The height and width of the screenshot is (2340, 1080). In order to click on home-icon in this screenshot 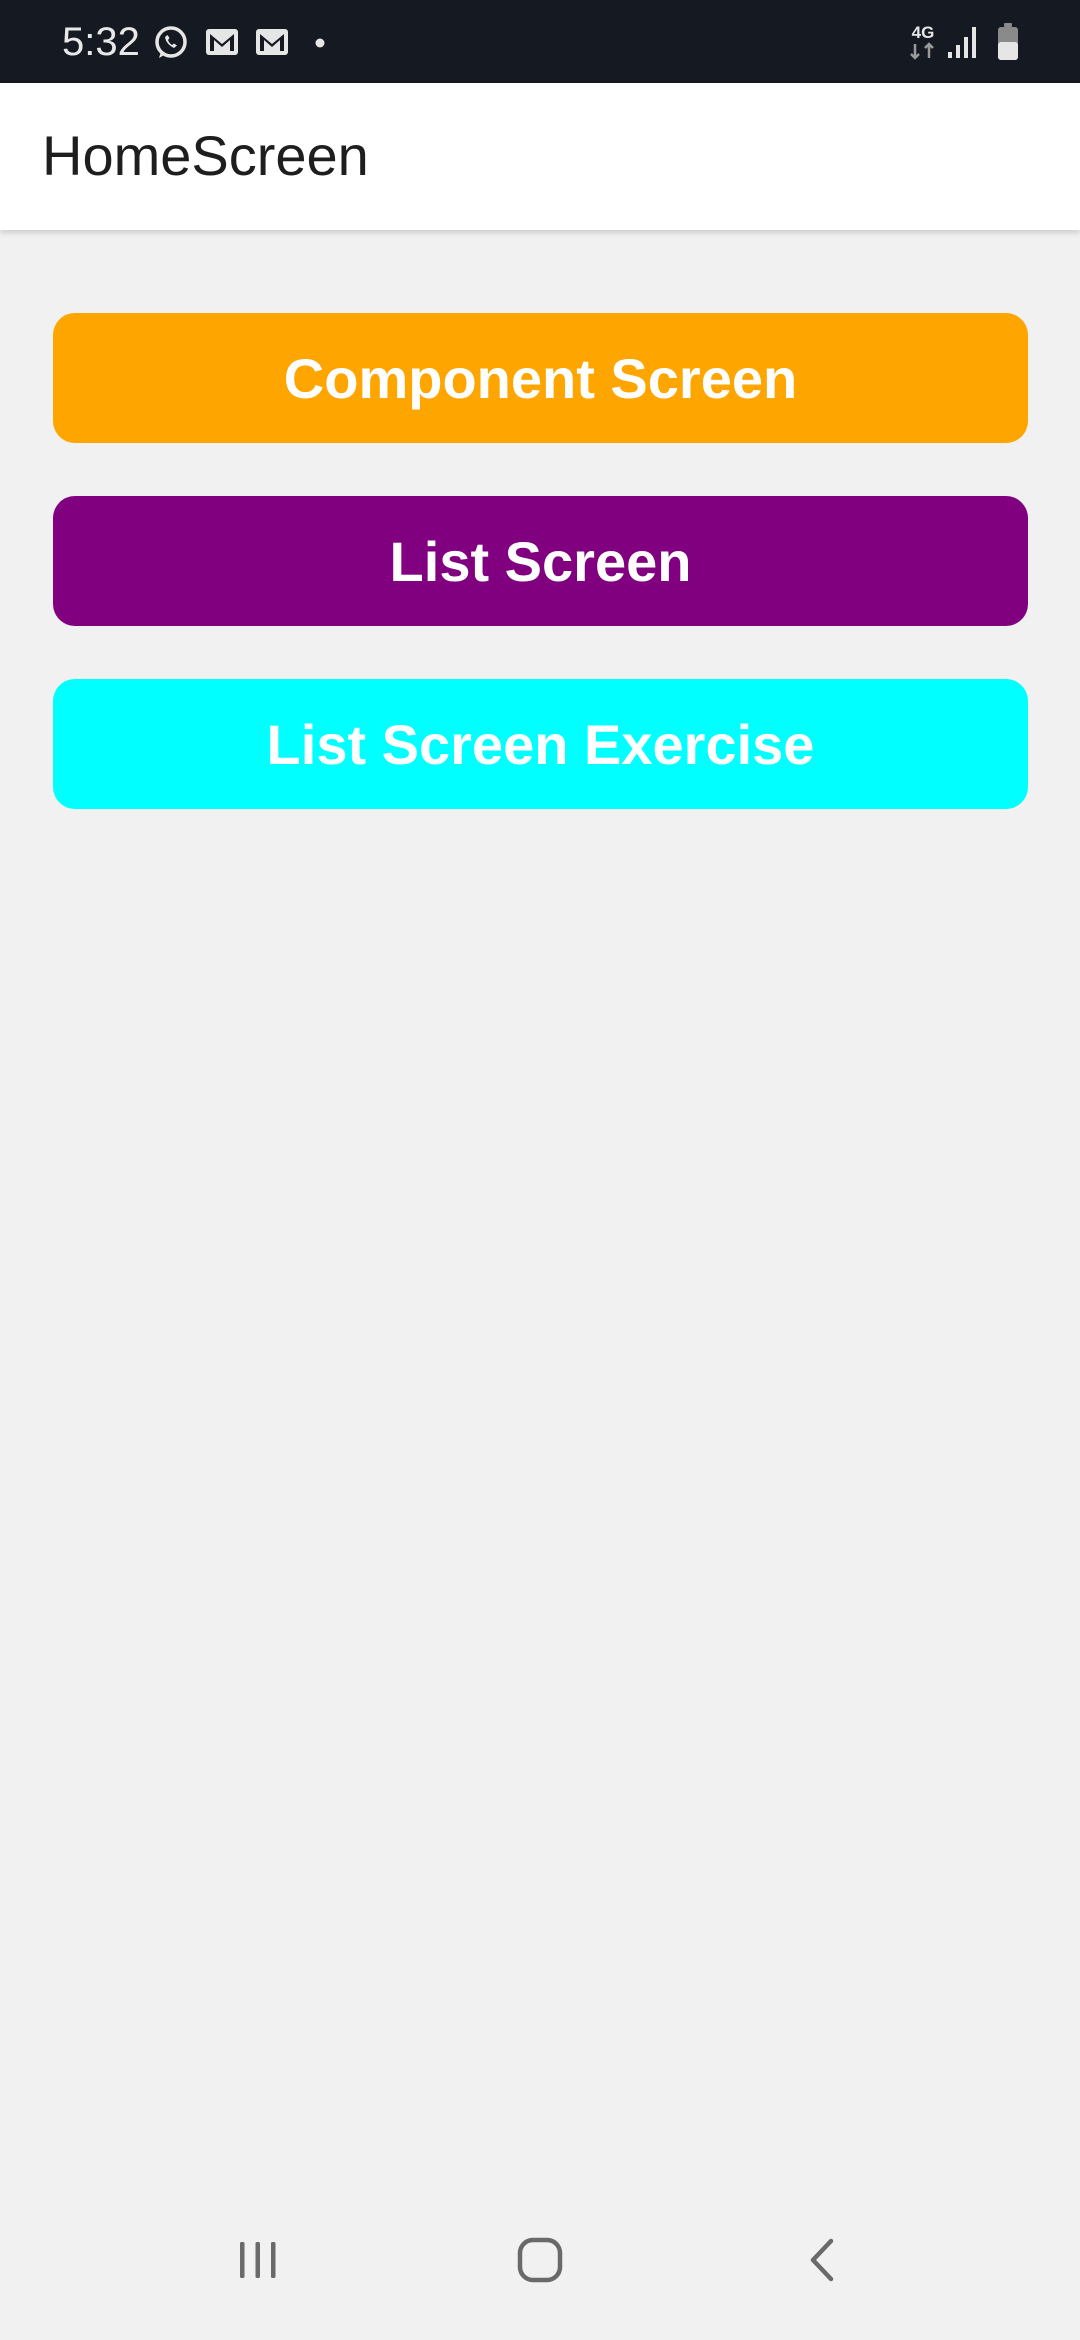, I will do `click(540, 2260)`.